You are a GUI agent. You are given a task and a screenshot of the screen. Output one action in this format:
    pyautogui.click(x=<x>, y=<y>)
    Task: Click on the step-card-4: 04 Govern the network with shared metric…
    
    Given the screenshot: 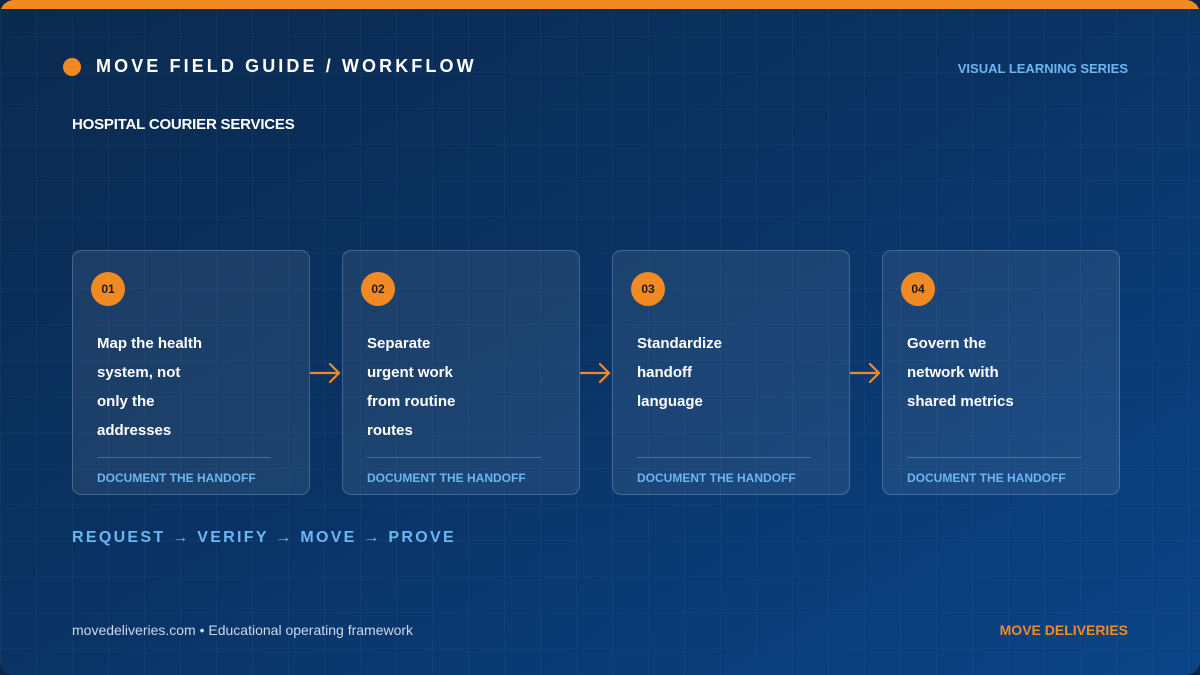 What is the action you would take?
    pyautogui.click(x=1001, y=372)
    